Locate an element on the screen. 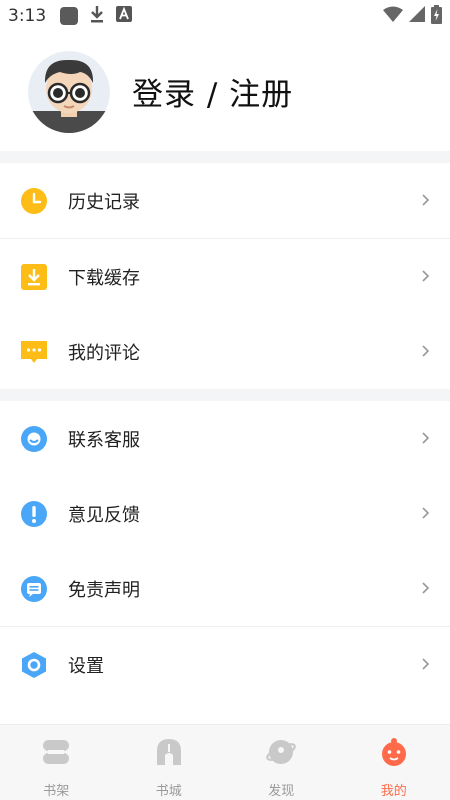 Image resolution: width=450 pixels, height=800 pixels. cartoon-avatar-icon is located at coordinates (69, 91).